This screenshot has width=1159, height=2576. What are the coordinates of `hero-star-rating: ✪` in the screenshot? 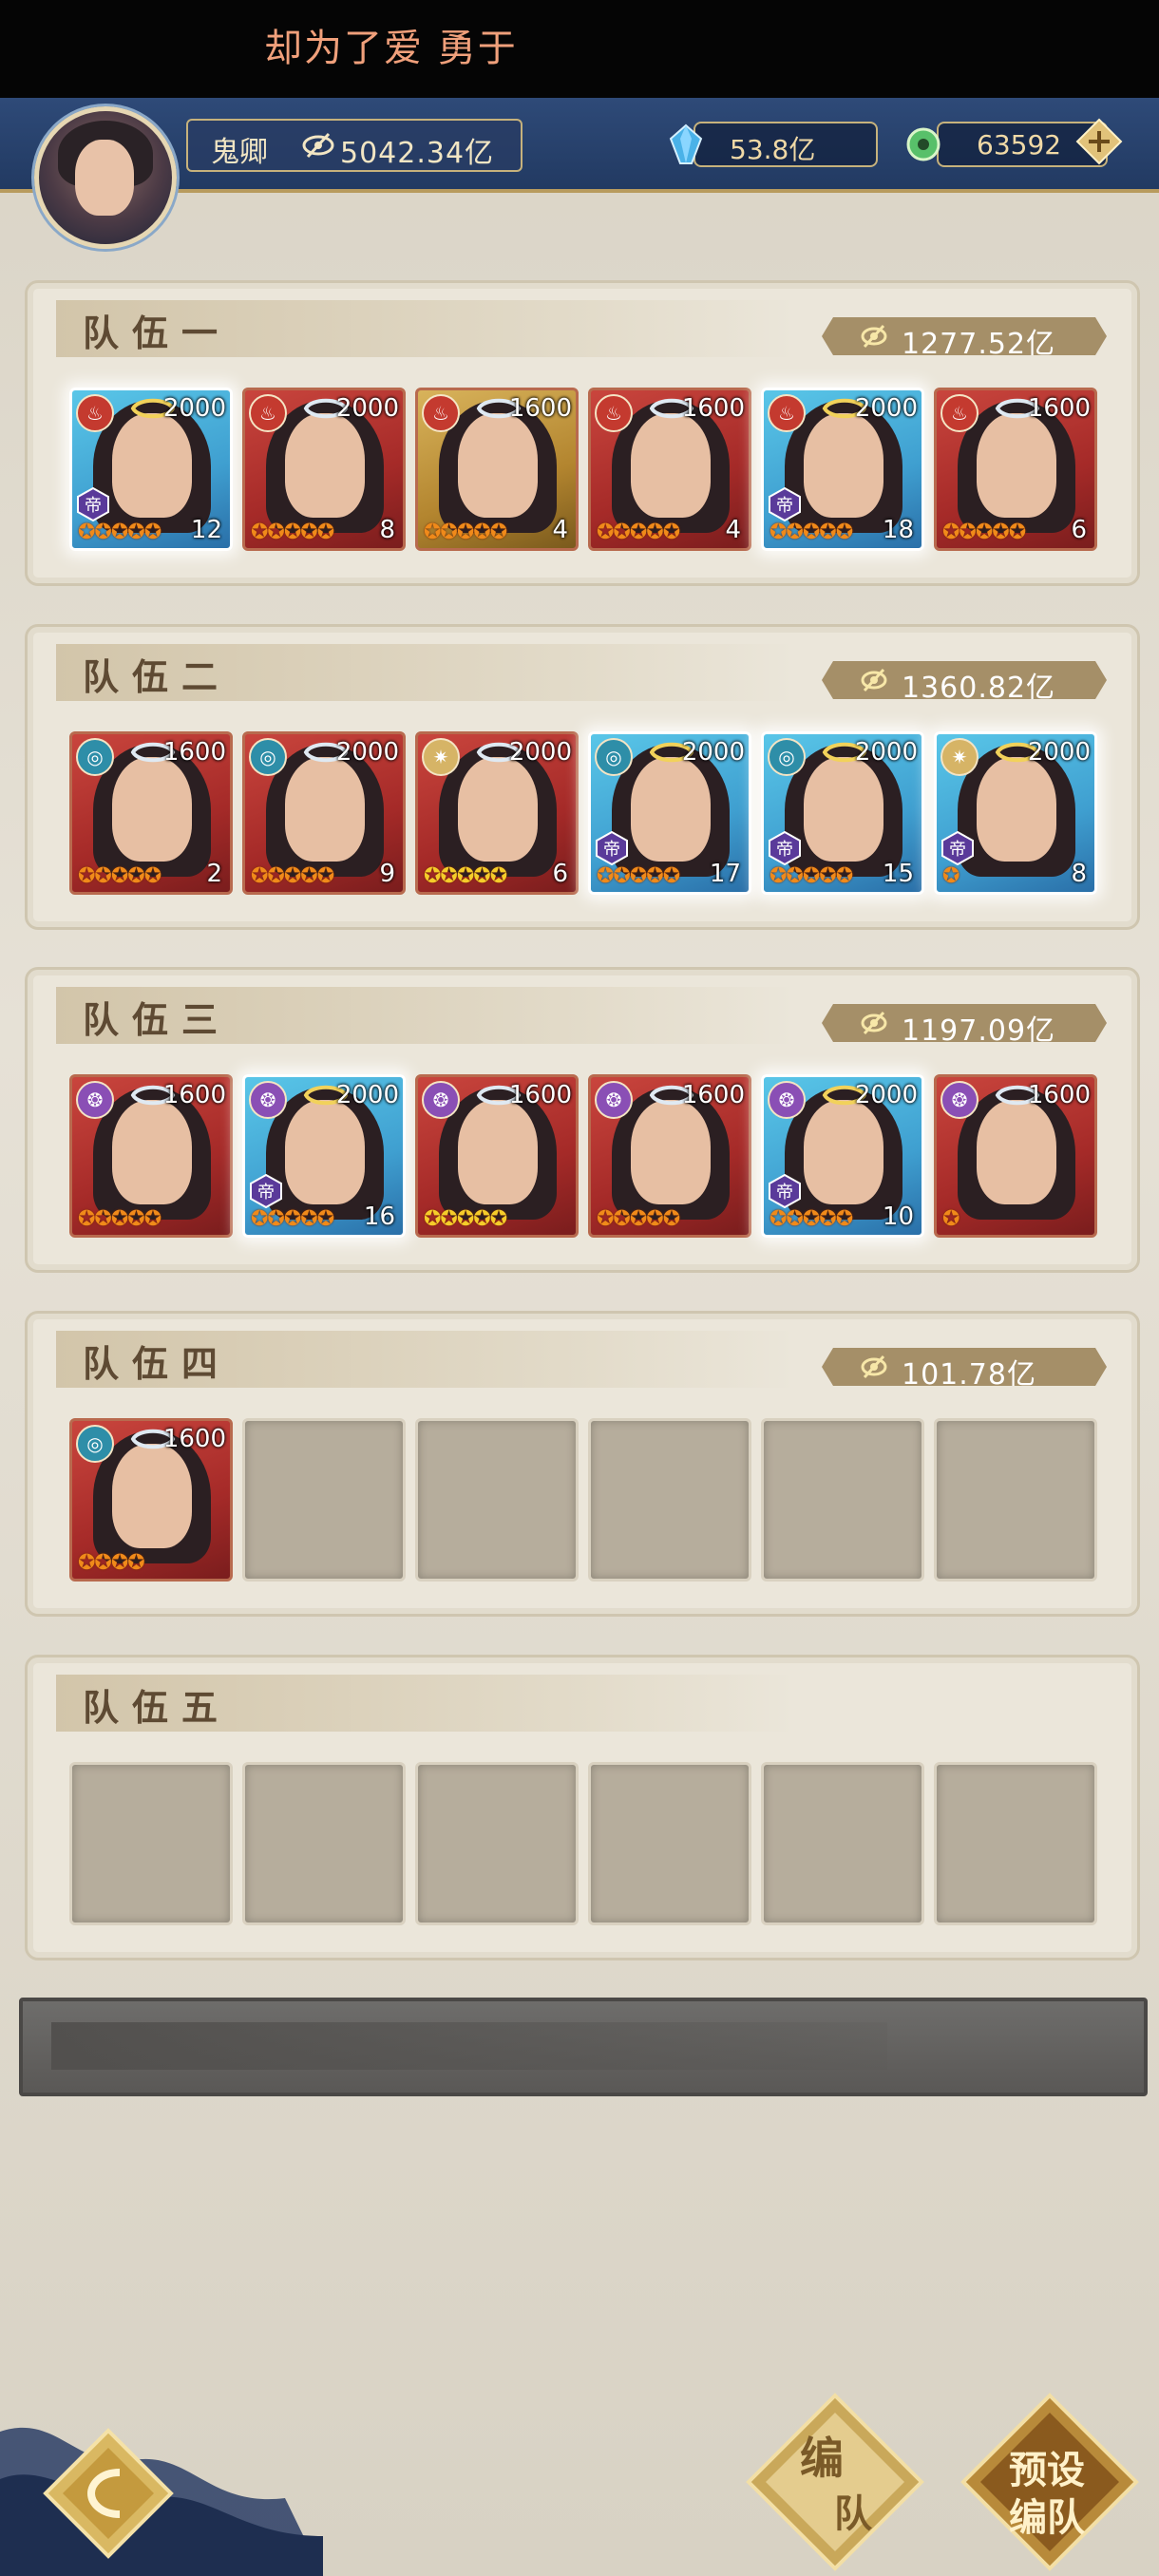 It's located at (951, 1219).